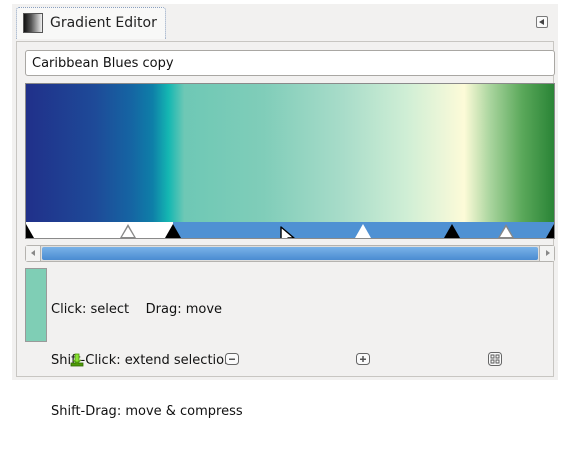 Image resolution: width=562 pixels, height=454 pixels. What do you see at coordinates (36, 305) in the screenshot?
I see `selected-color-swatch` at bounding box center [36, 305].